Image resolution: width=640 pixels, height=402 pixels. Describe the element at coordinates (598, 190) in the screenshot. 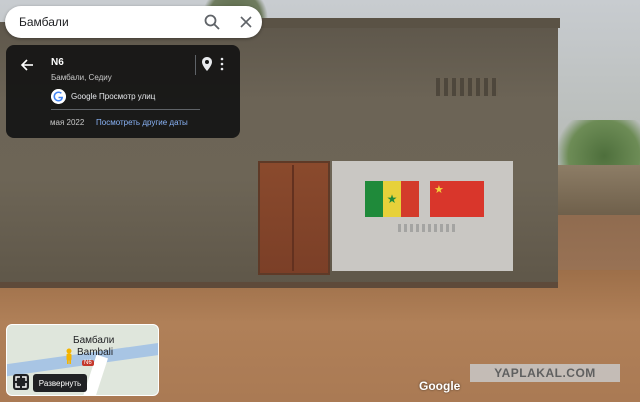

I see `stone-wall` at that location.